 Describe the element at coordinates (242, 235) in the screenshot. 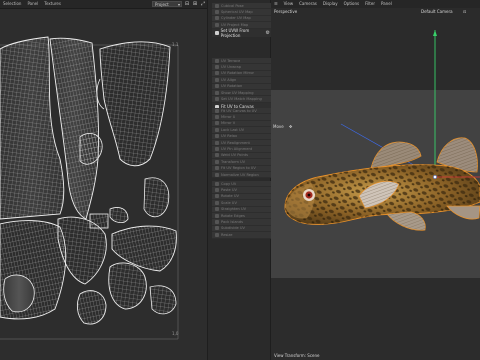

I see `tool-row: Resize` at that location.